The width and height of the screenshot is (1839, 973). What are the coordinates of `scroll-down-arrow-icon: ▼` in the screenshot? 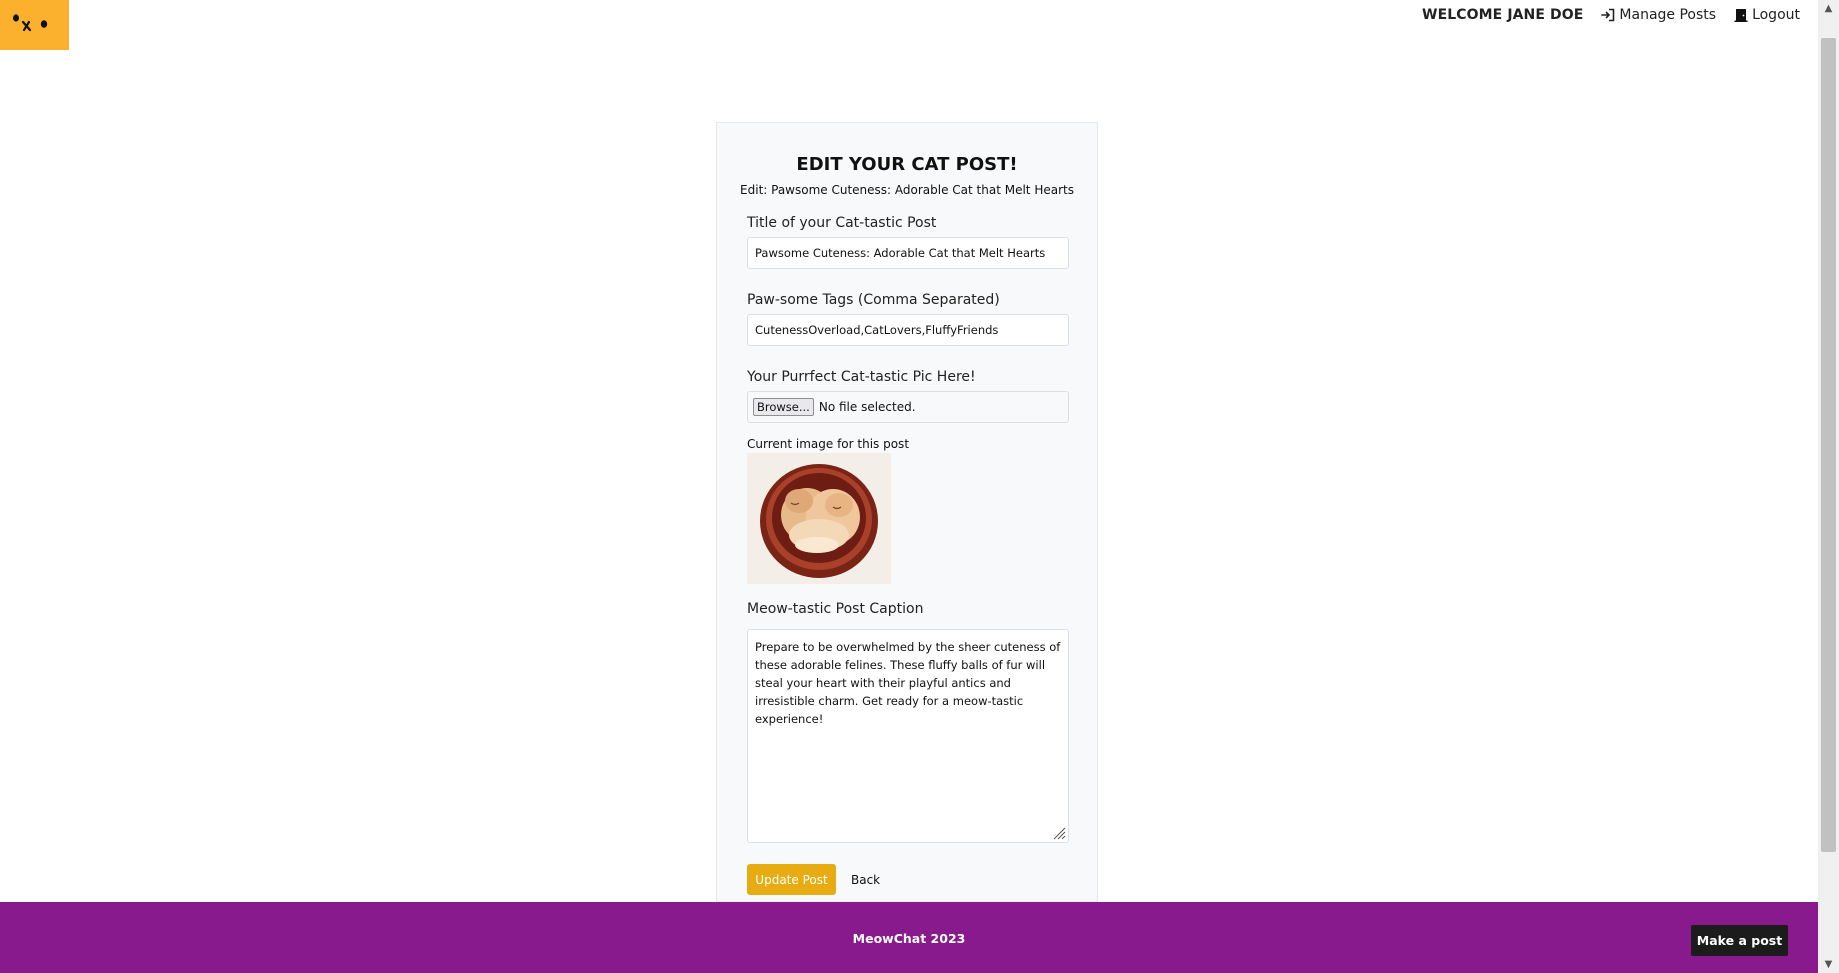 It's located at (1828, 964).